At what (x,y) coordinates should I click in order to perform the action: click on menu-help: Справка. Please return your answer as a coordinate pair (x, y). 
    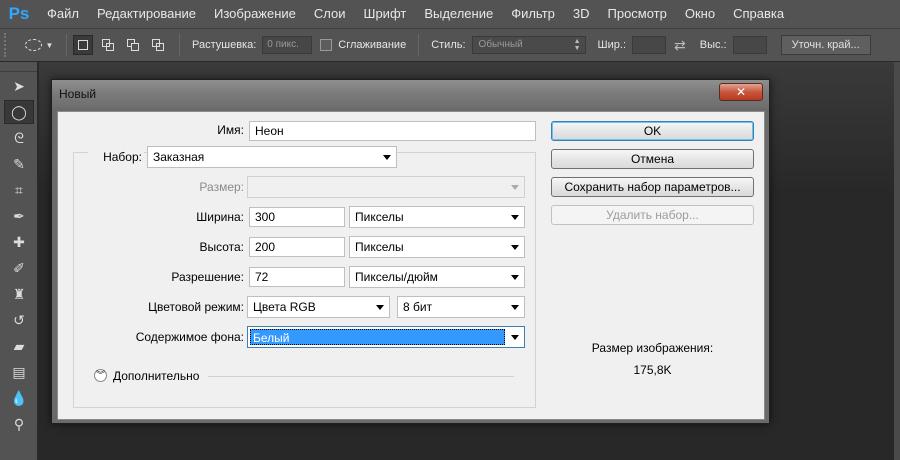
    Looking at the image, I should click on (758, 14).